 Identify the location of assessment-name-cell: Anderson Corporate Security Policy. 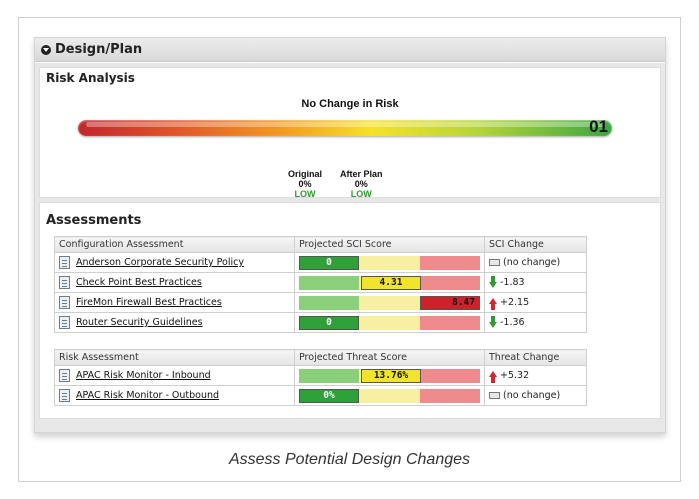
(174, 262).